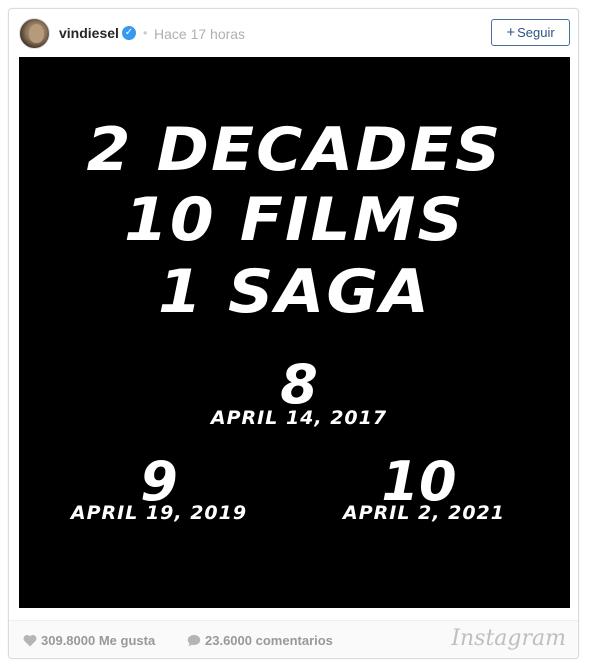 The height and width of the screenshot is (671, 591). Describe the element at coordinates (129, 33) in the screenshot. I see `verified-check-icon: ✓` at that location.